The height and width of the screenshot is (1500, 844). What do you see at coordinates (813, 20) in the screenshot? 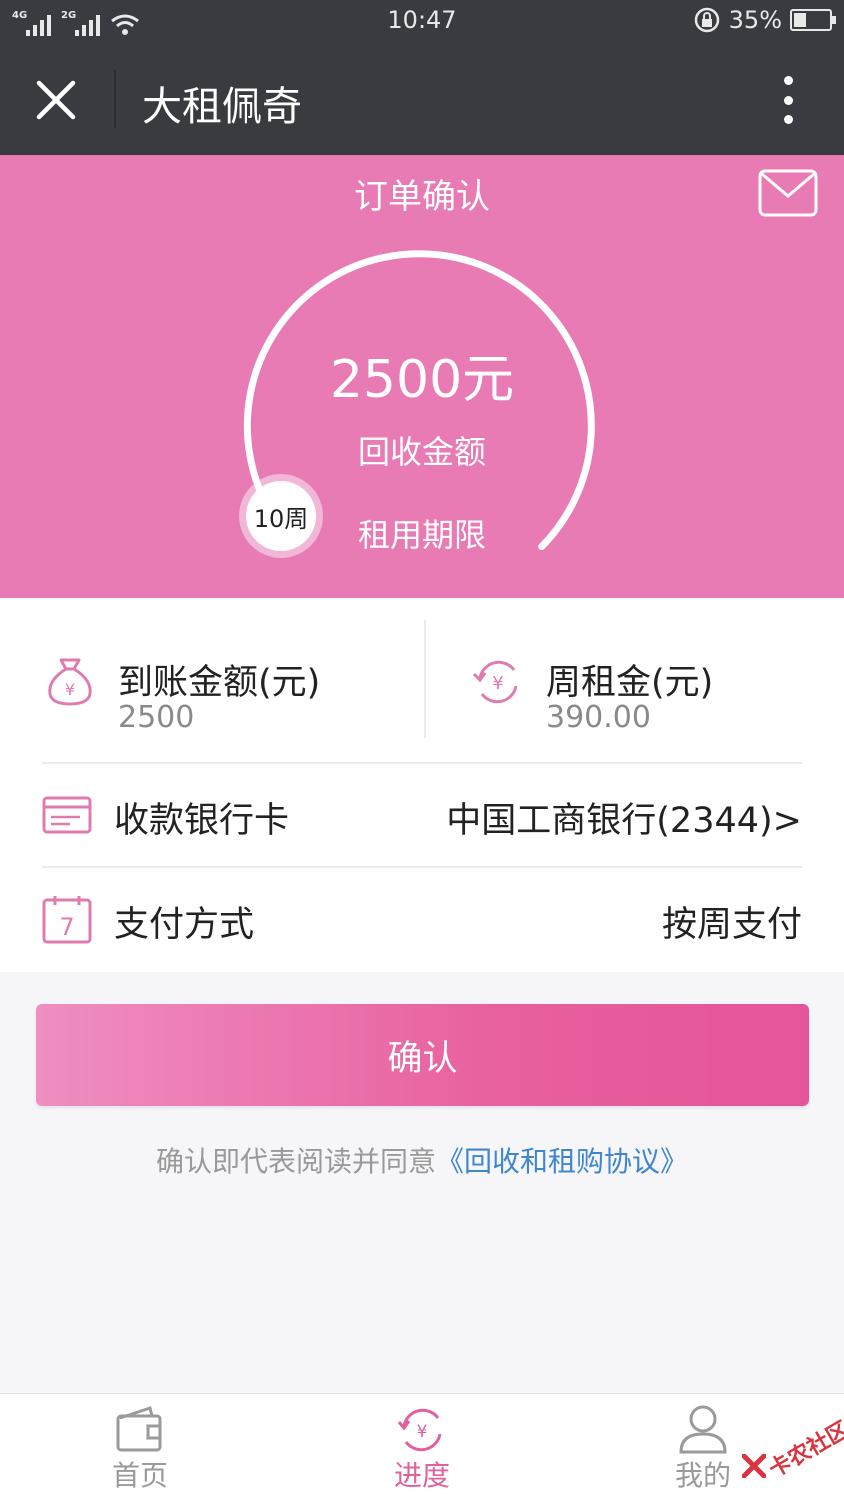
I see `battery-icon` at bounding box center [813, 20].